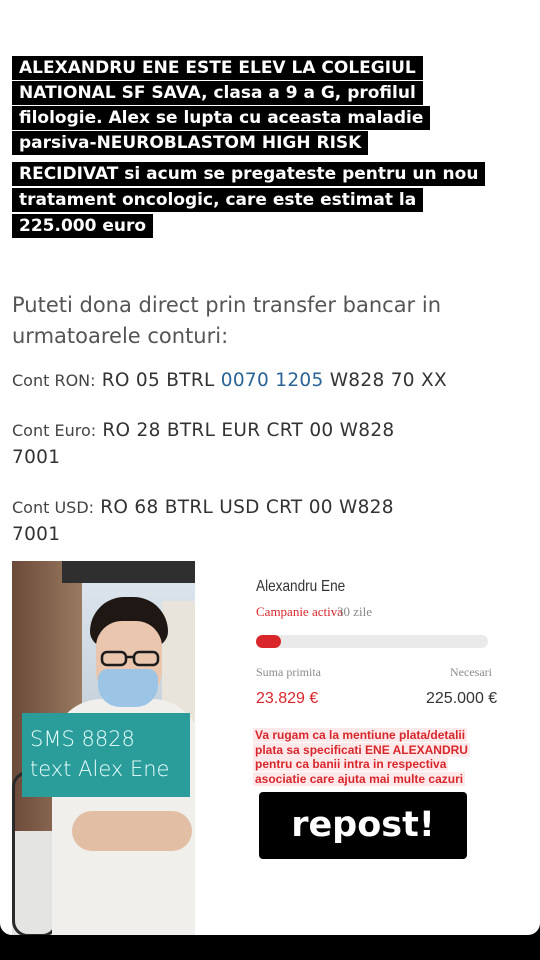  What do you see at coordinates (268, 641) in the screenshot?
I see `campaign-progress-fill` at bounding box center [268, 641].